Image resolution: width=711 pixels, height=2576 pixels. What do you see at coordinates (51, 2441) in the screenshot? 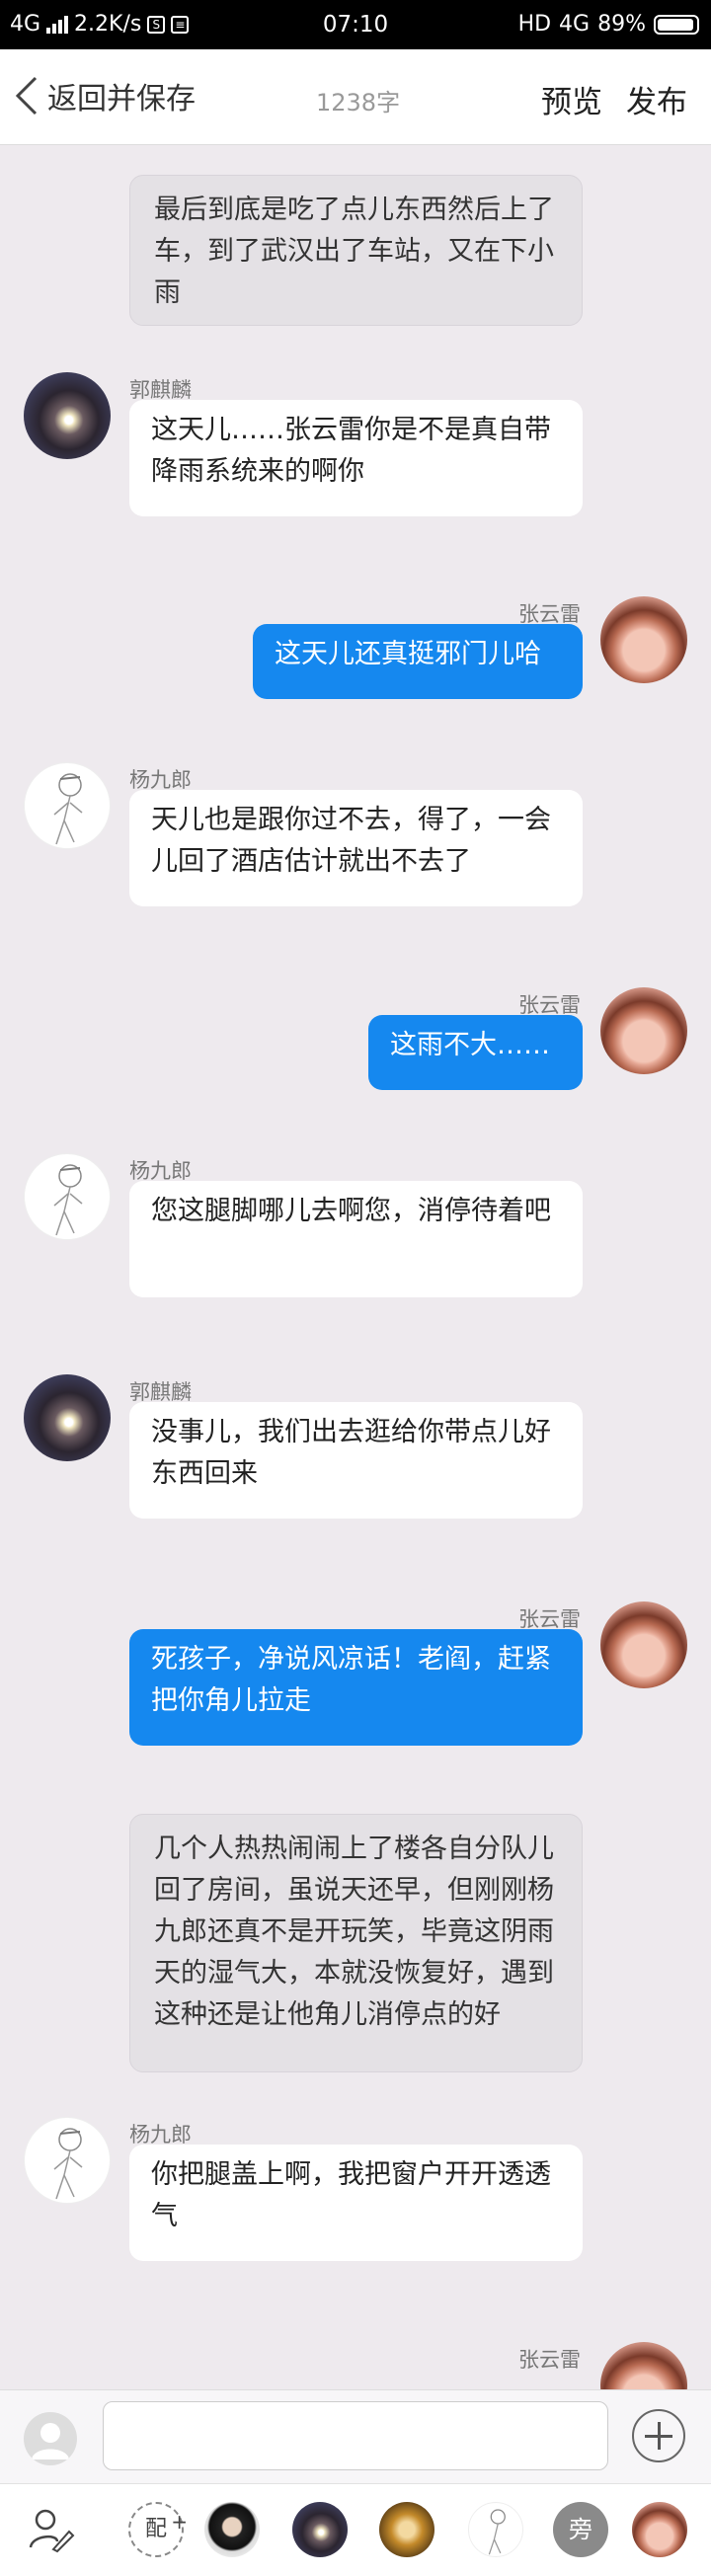
I see `user-placeholder-icon` at bounding box center [51, 2441].